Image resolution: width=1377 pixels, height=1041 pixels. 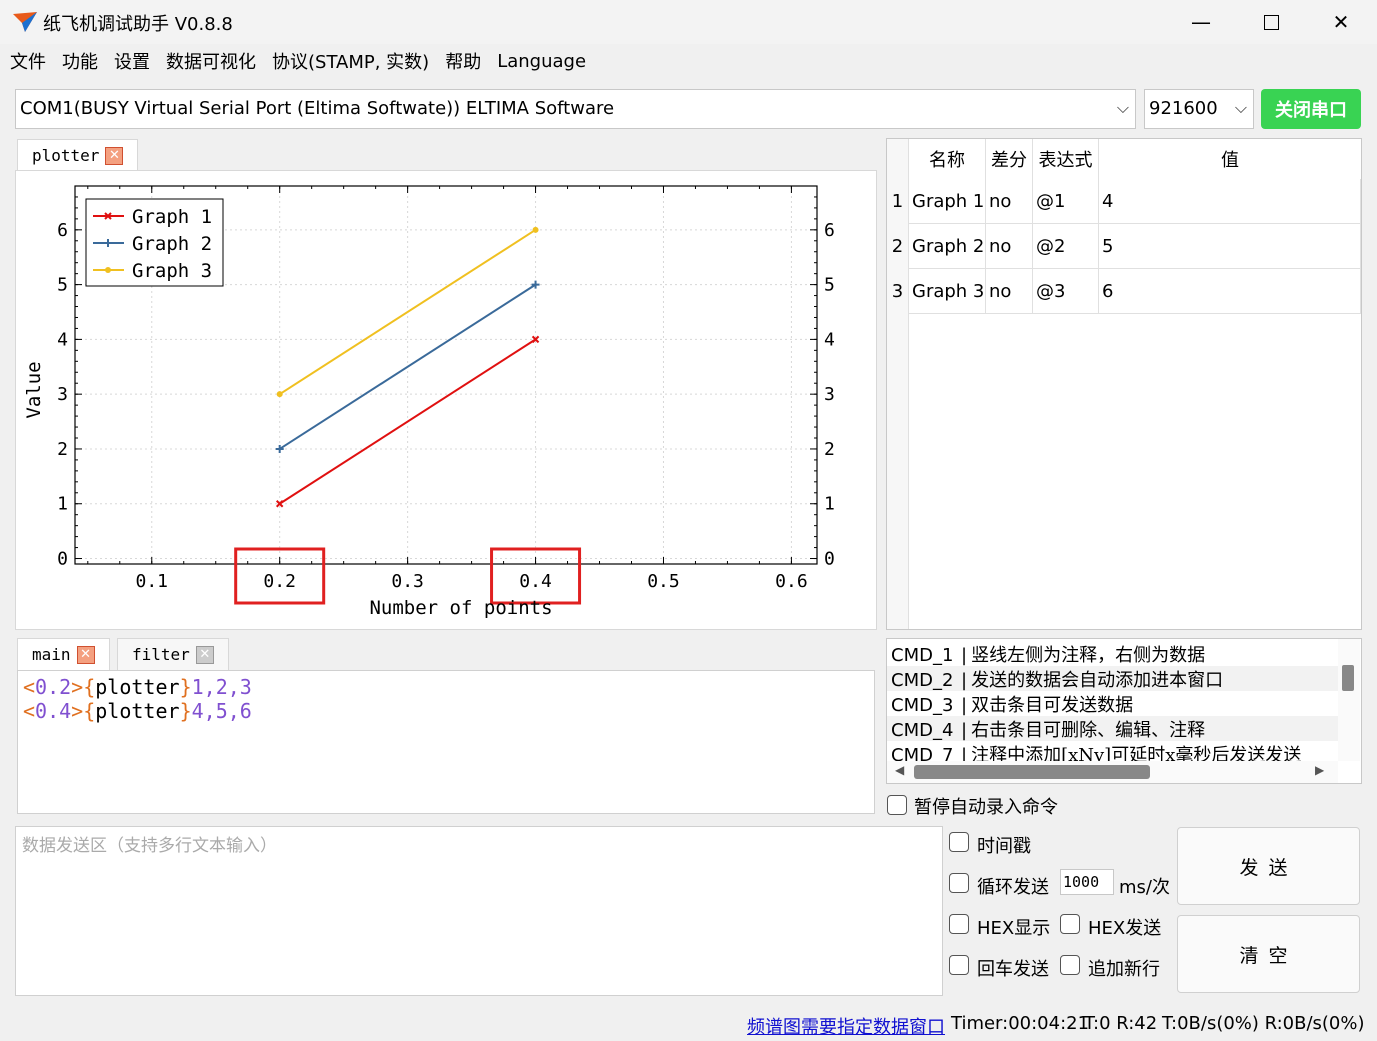 What do you see at coordinates (446, 687) in the screenshot?
I see `receive-line: <0.2>{plotter}1,2,3` at bounding box center [446, 687].